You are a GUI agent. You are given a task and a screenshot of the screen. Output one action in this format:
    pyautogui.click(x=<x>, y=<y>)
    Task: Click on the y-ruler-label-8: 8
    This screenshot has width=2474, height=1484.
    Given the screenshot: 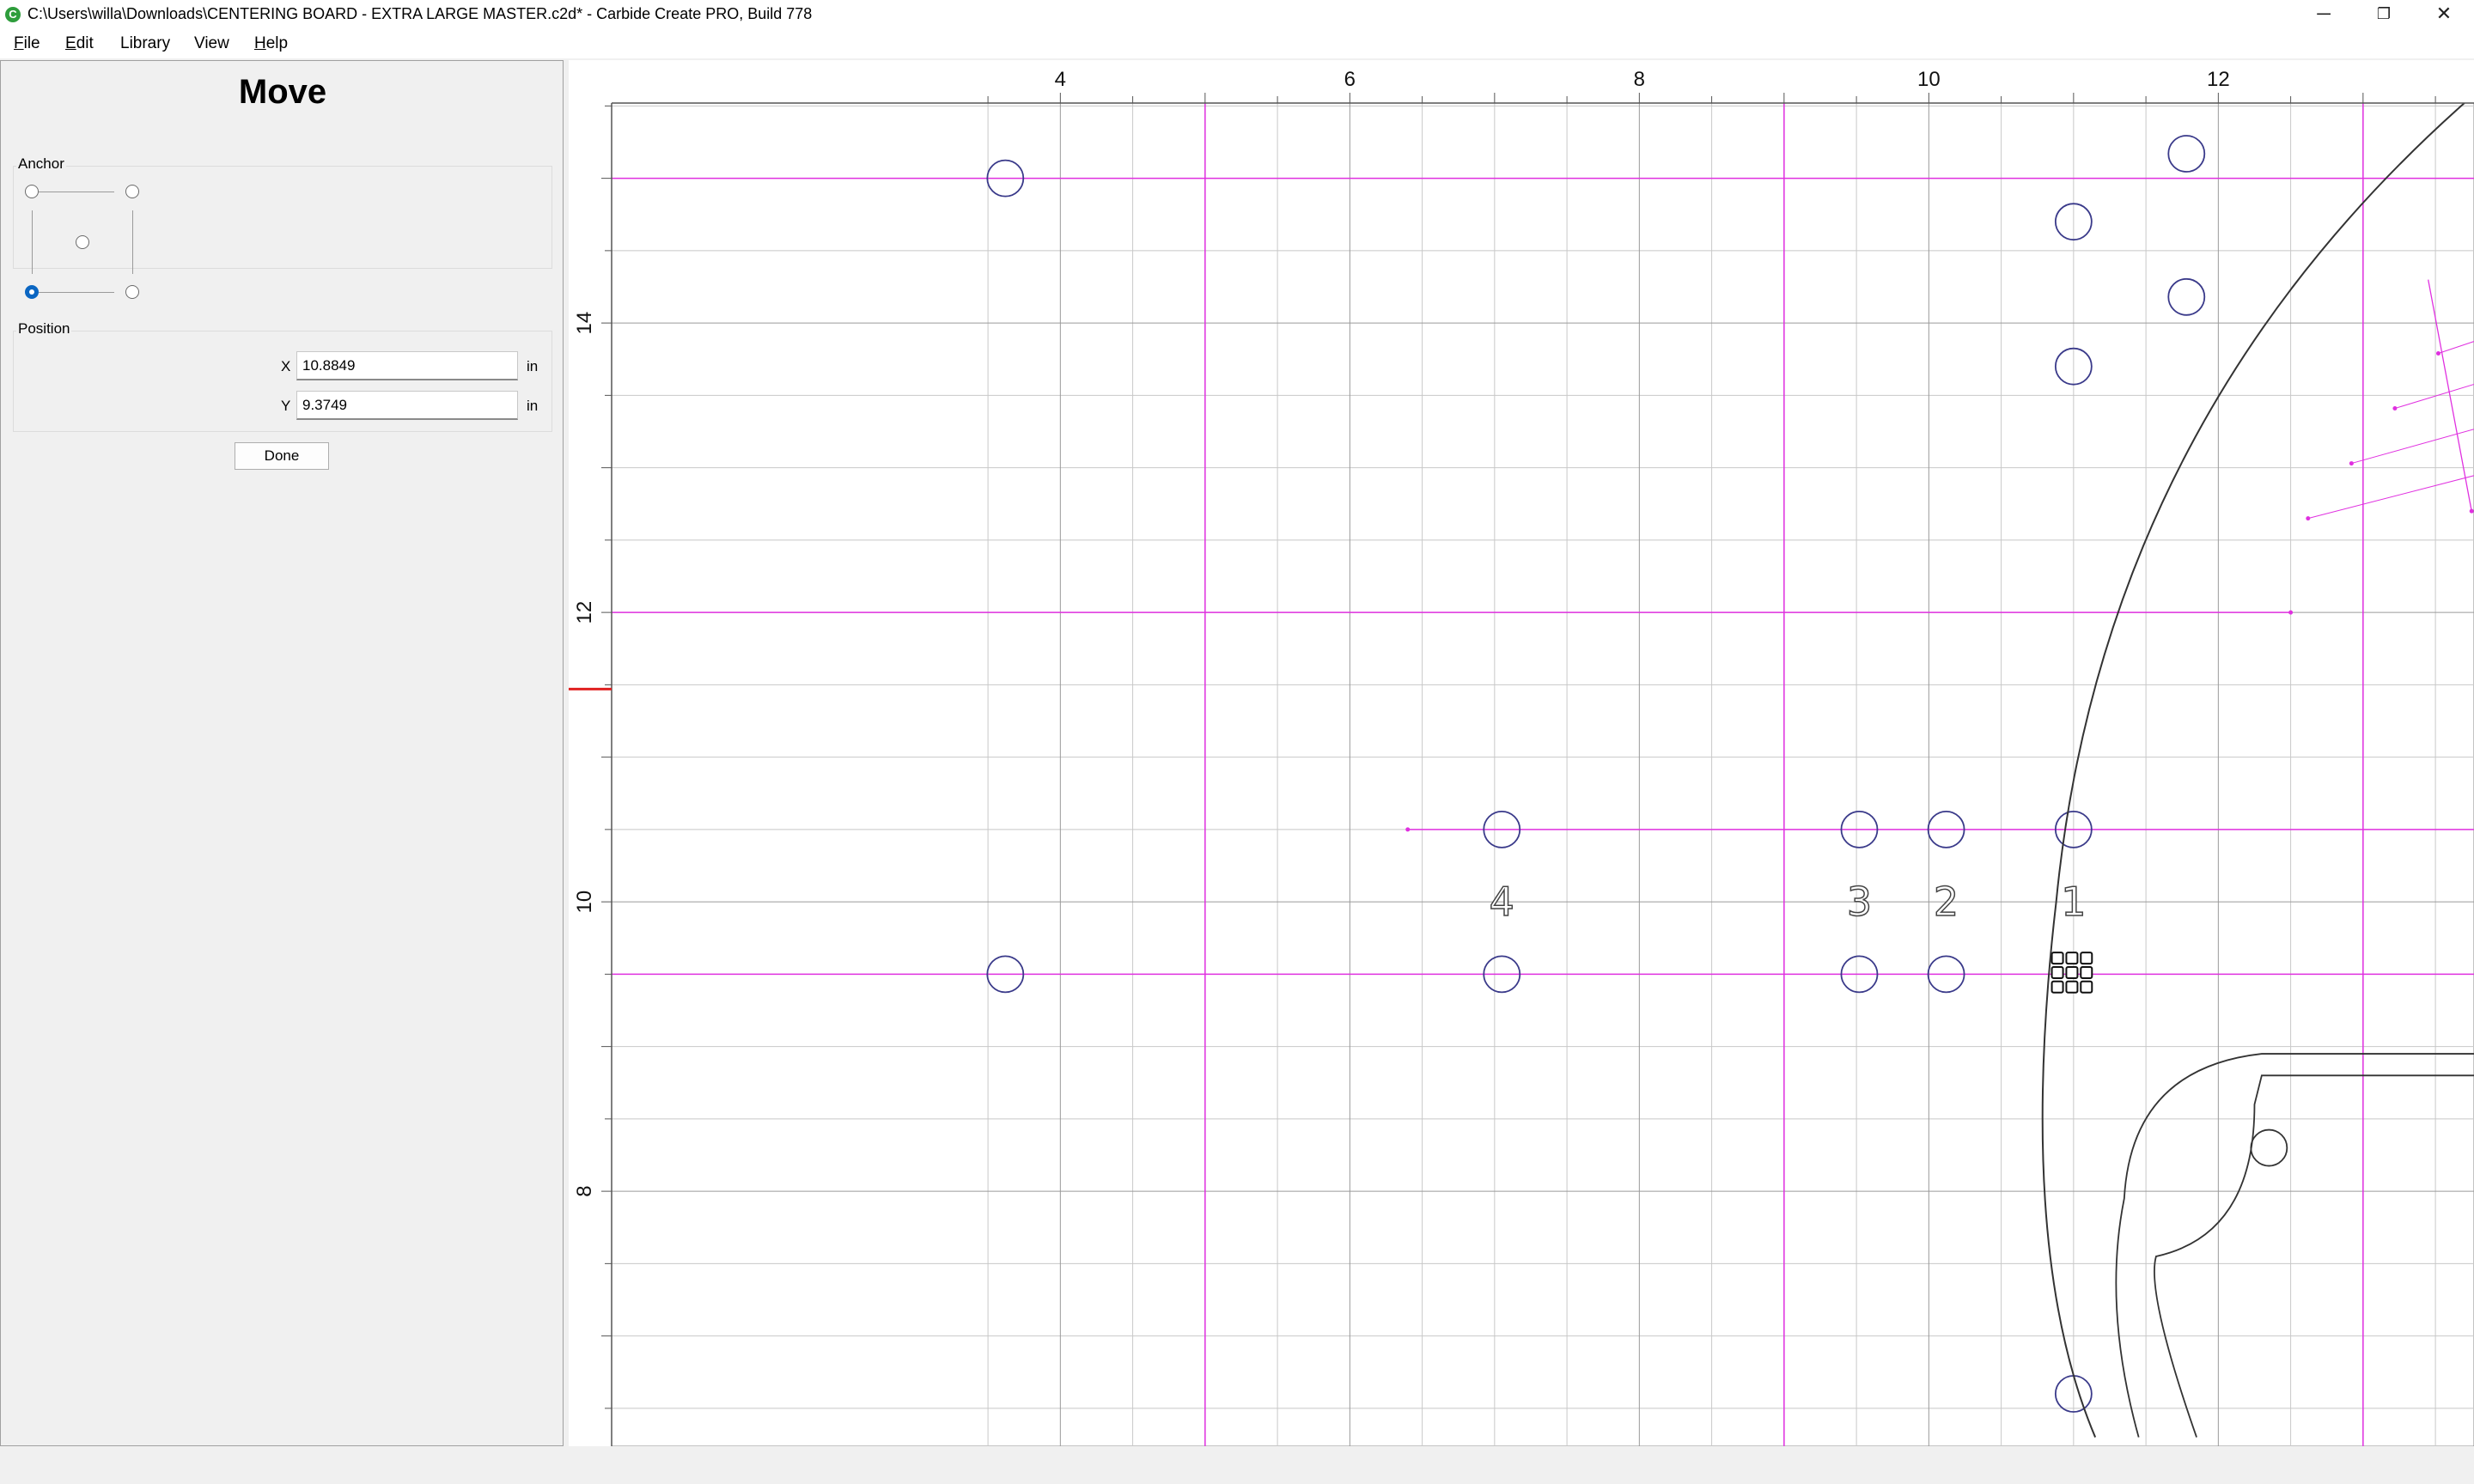 What is the action you would take?
    pyautogui.click(x=584, y=1190)
    